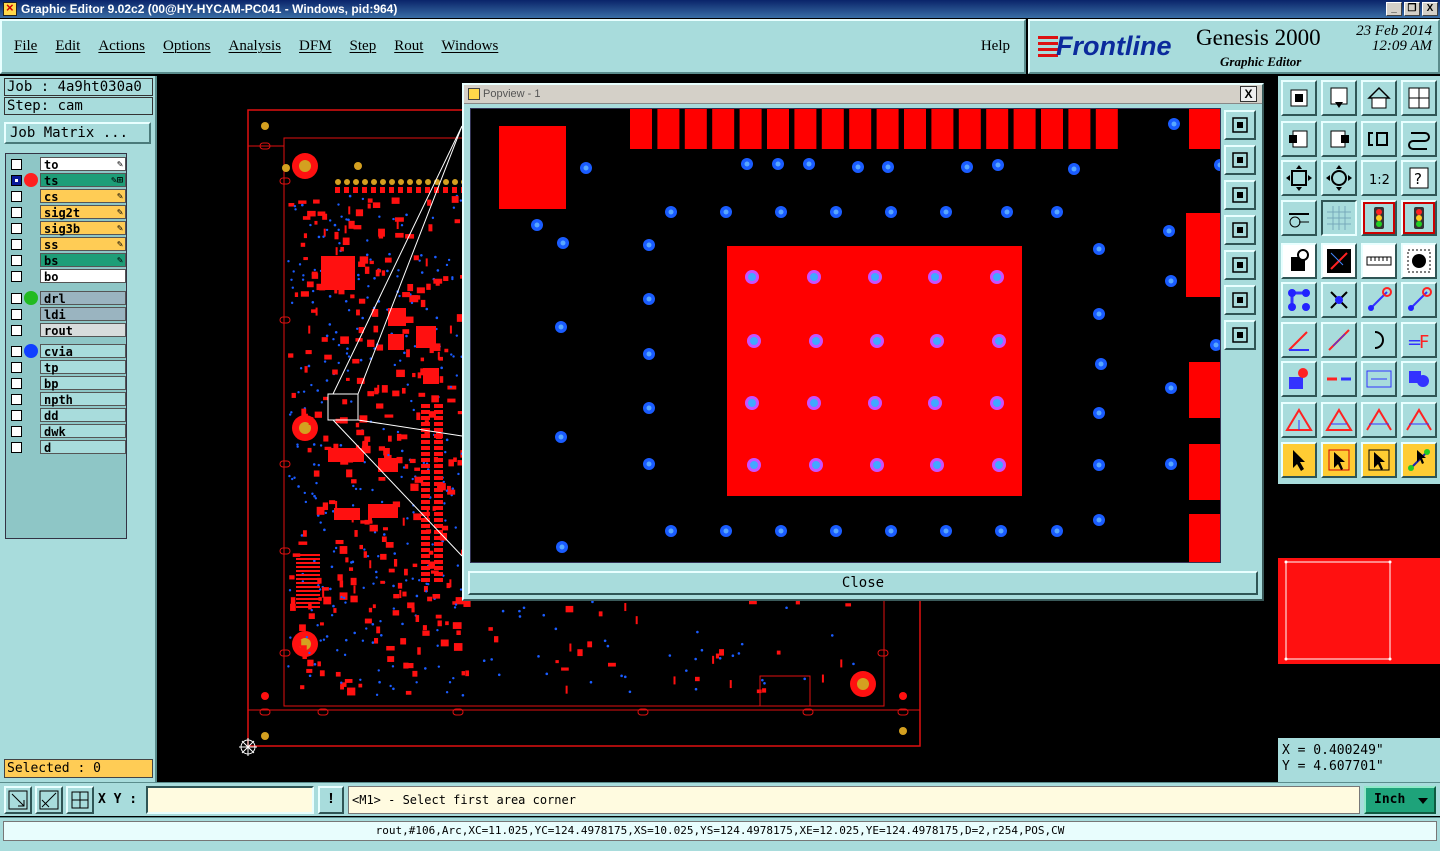 Image resolution: width=1440 pixels, height=851 pixels. I want to click on overview-drawing, so click(1359, 611).